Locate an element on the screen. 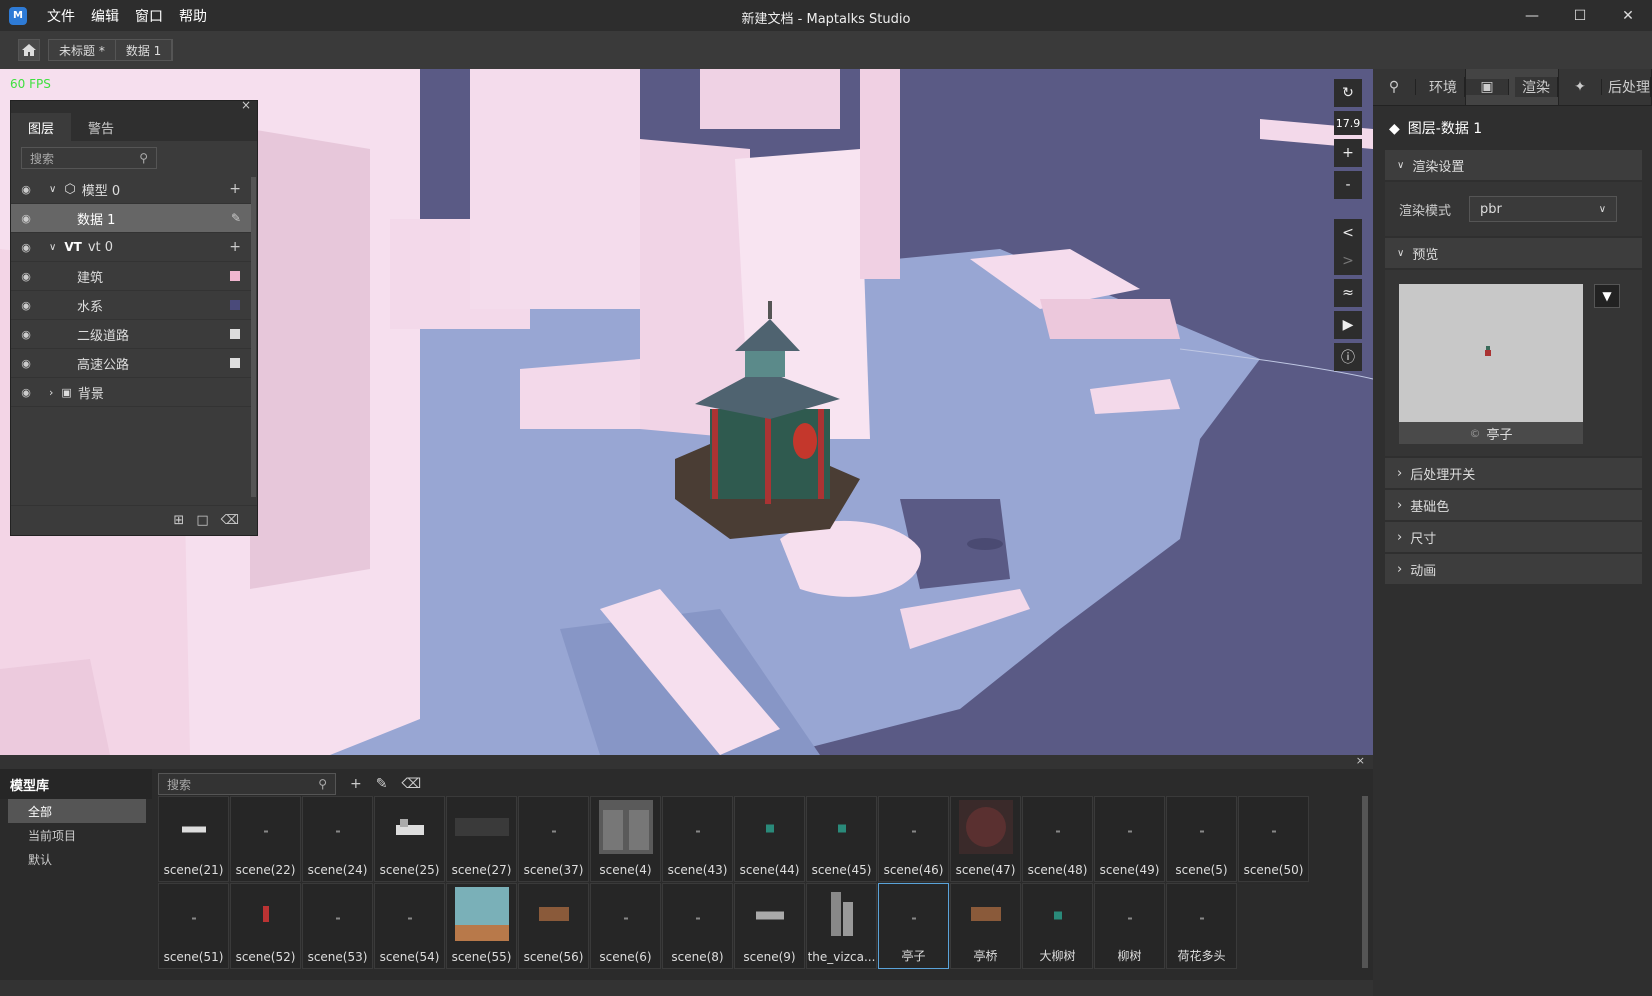  model-card: 亭子 is located at coordinates (913, 926).